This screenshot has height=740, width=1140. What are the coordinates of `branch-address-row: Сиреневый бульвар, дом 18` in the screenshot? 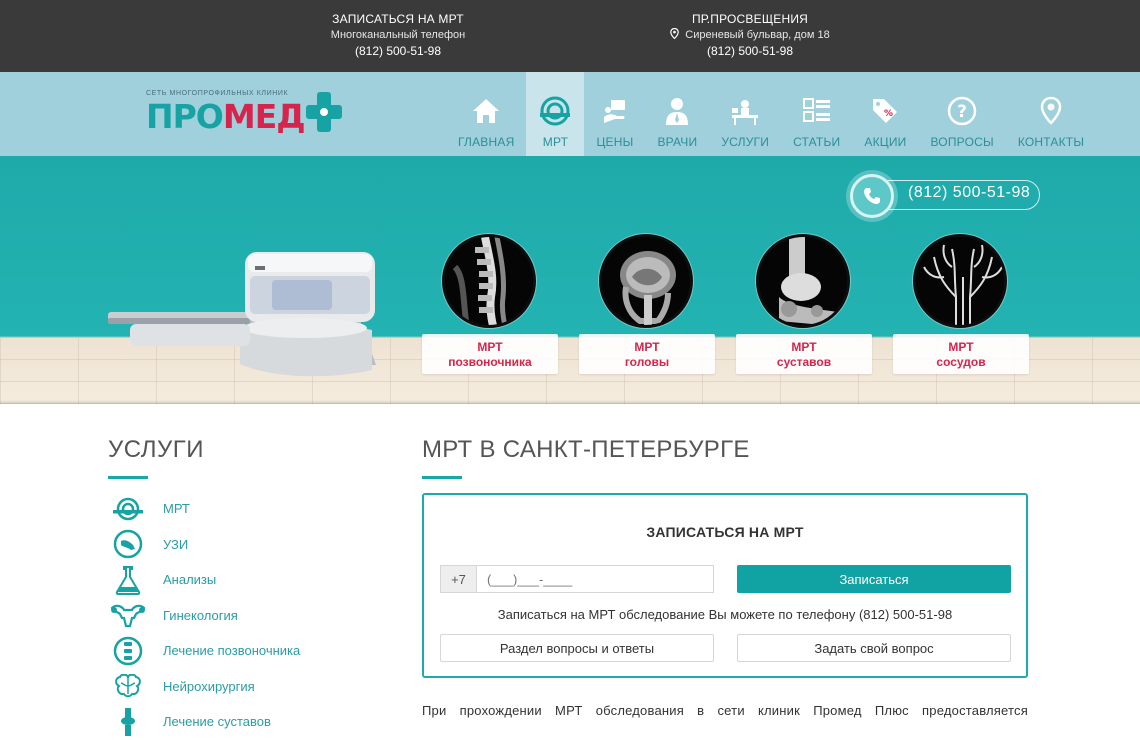 It's located at (750, 35).